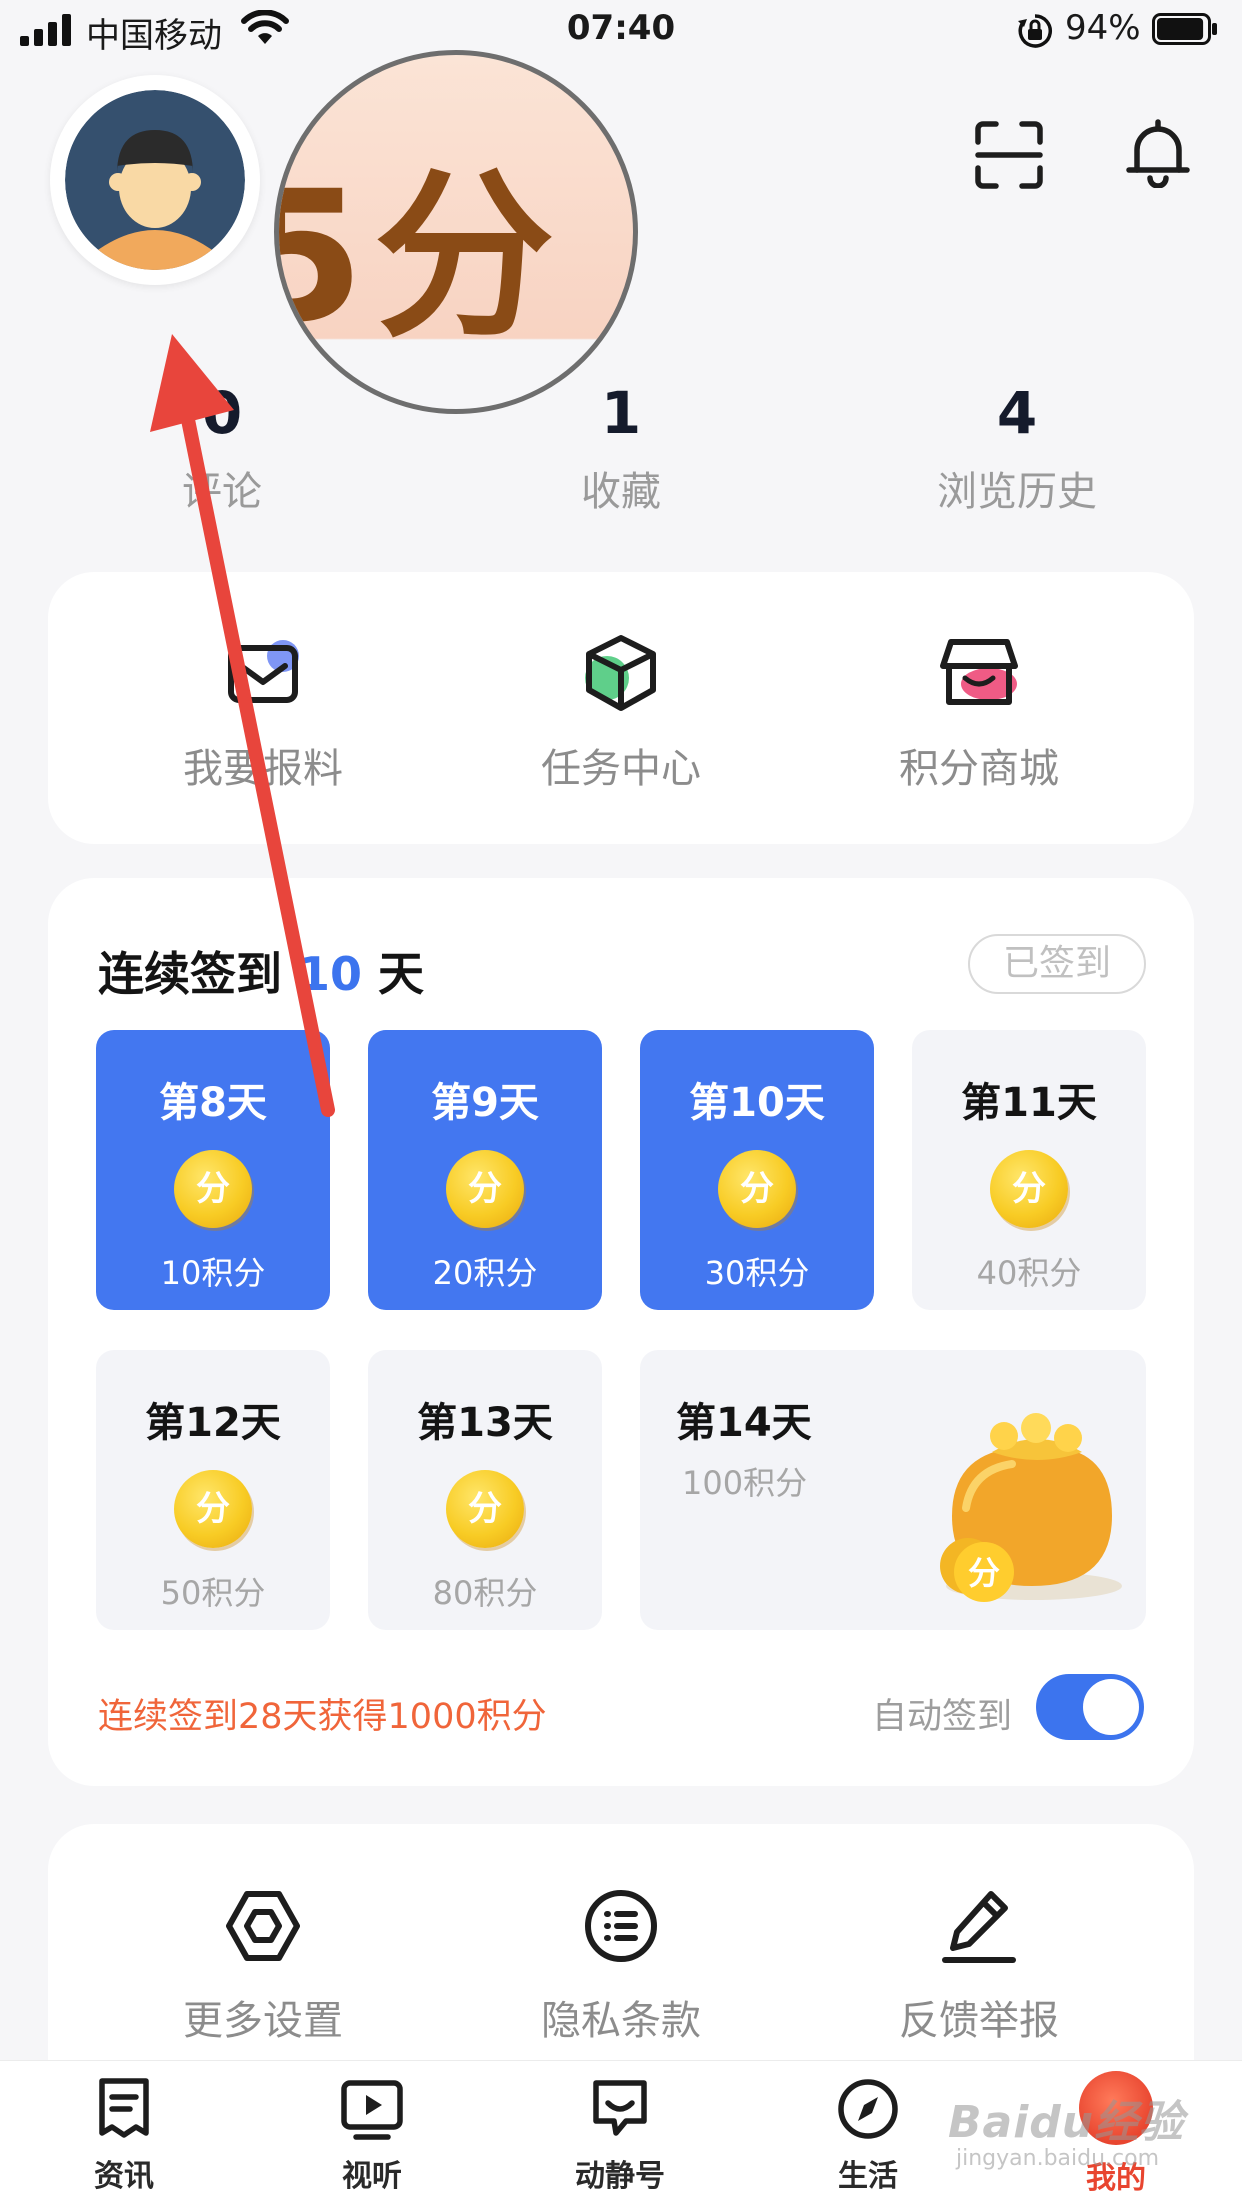 The height and width of the screenshot is (2208, 1242). What do you see at coordinates (621, 491) in the screenshot?
I see `stat-label: 收藏` at bounding box center [621, 491].